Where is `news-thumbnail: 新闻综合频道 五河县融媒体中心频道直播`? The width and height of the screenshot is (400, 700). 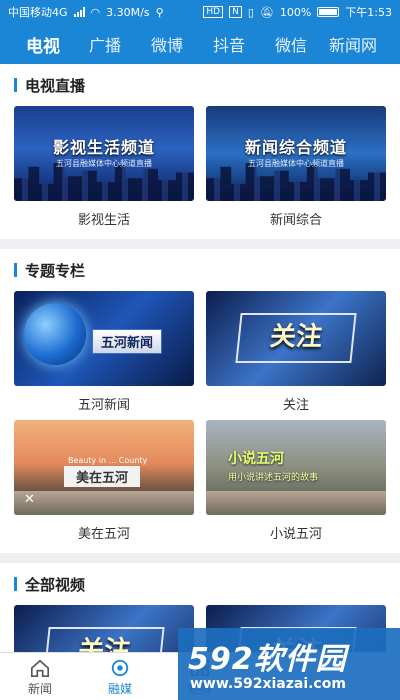
news-thumbnail: 新闻综合频道 五河县融媒体中心频道直播 is located at coordinates (296, 153).